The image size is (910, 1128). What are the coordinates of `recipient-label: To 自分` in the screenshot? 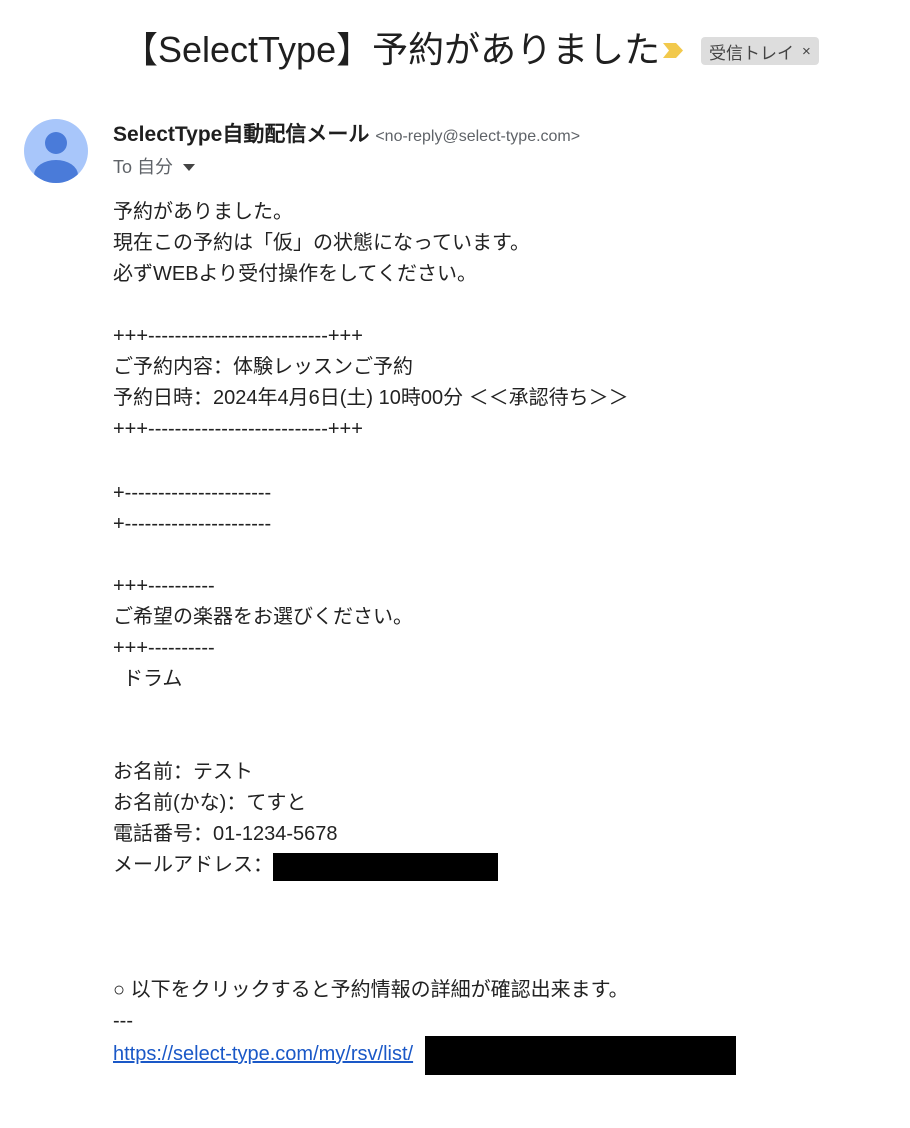 It's located at (143, 167).